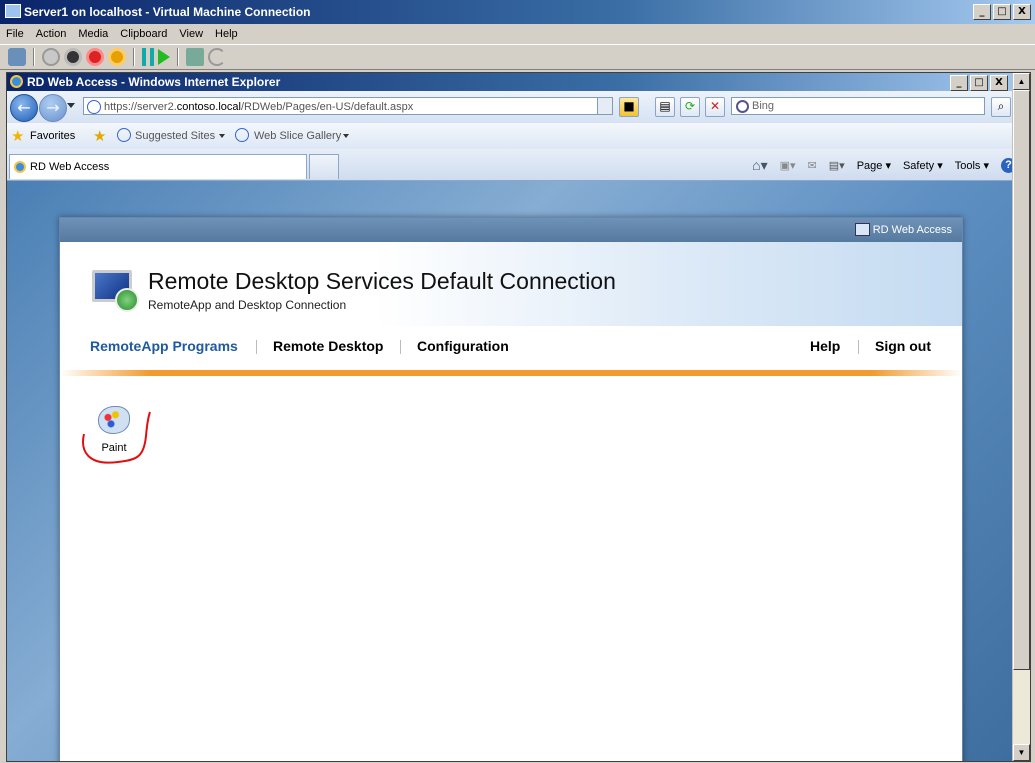 This screenshot has width=1035, height=763. Describe the element at coordinates (328, 346) in the screenshot. I see `tab-remote-desktop: Remote Desktop` at that location.